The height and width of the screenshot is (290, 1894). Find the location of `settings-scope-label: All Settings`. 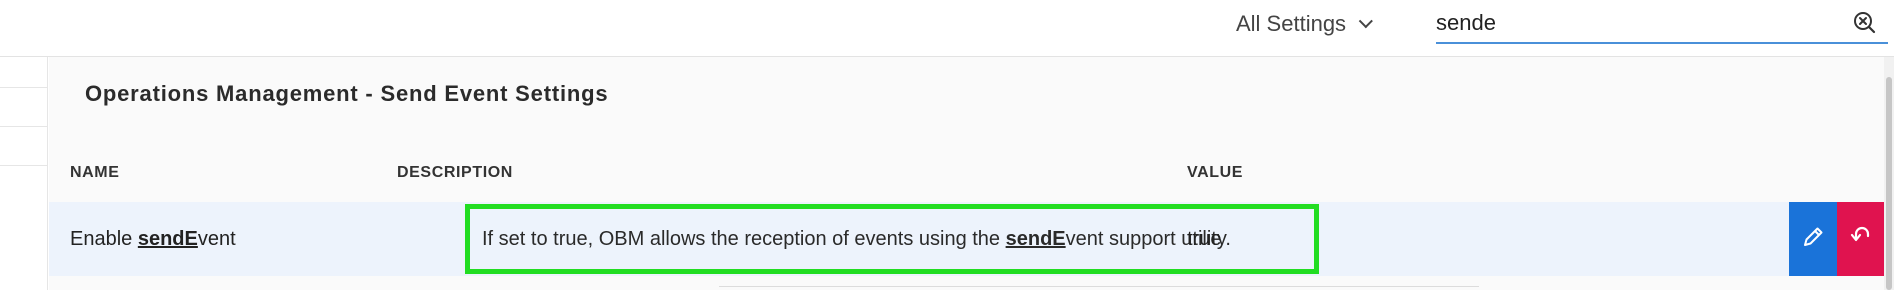

settings-scope-label: All Settings is located at coordinates (1291, 23).